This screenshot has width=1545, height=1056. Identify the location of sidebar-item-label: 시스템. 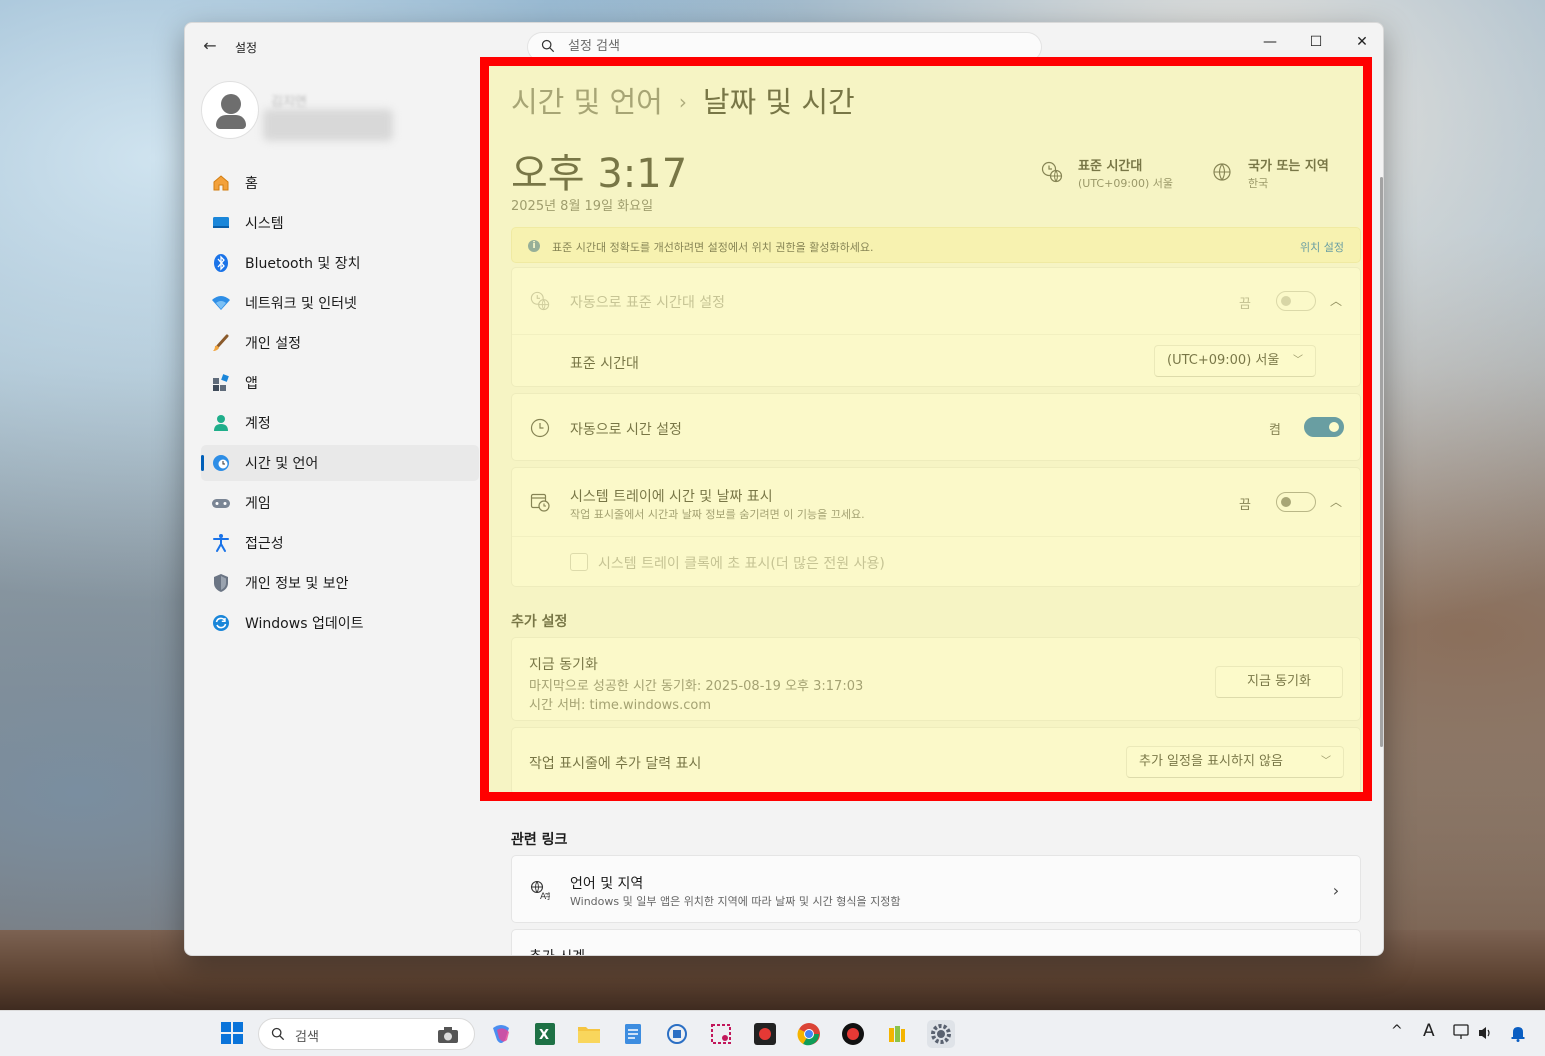
(264, 224).